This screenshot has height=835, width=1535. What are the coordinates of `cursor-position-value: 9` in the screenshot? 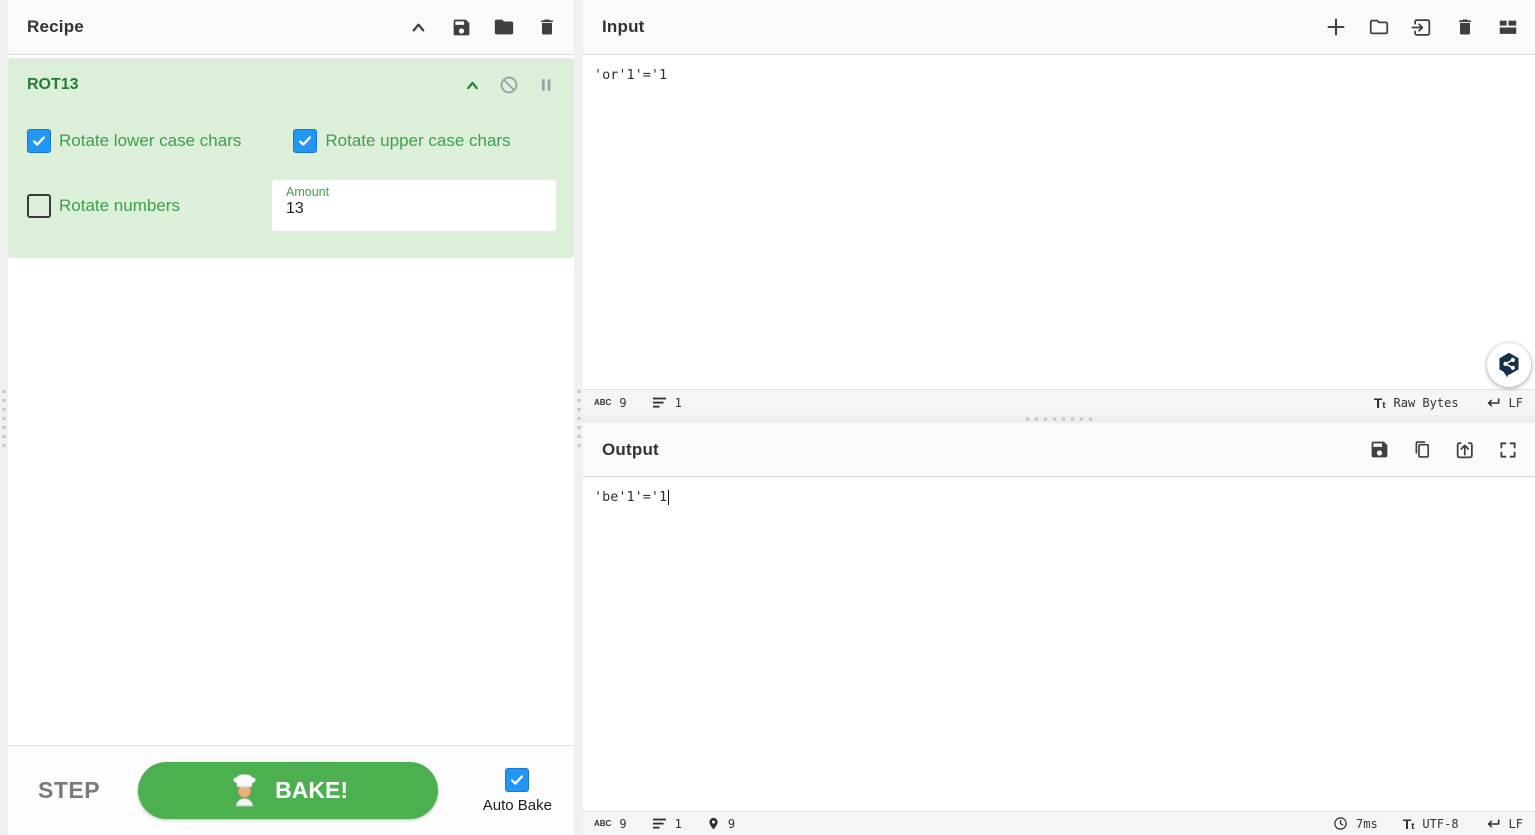 It's located at (731, 823).